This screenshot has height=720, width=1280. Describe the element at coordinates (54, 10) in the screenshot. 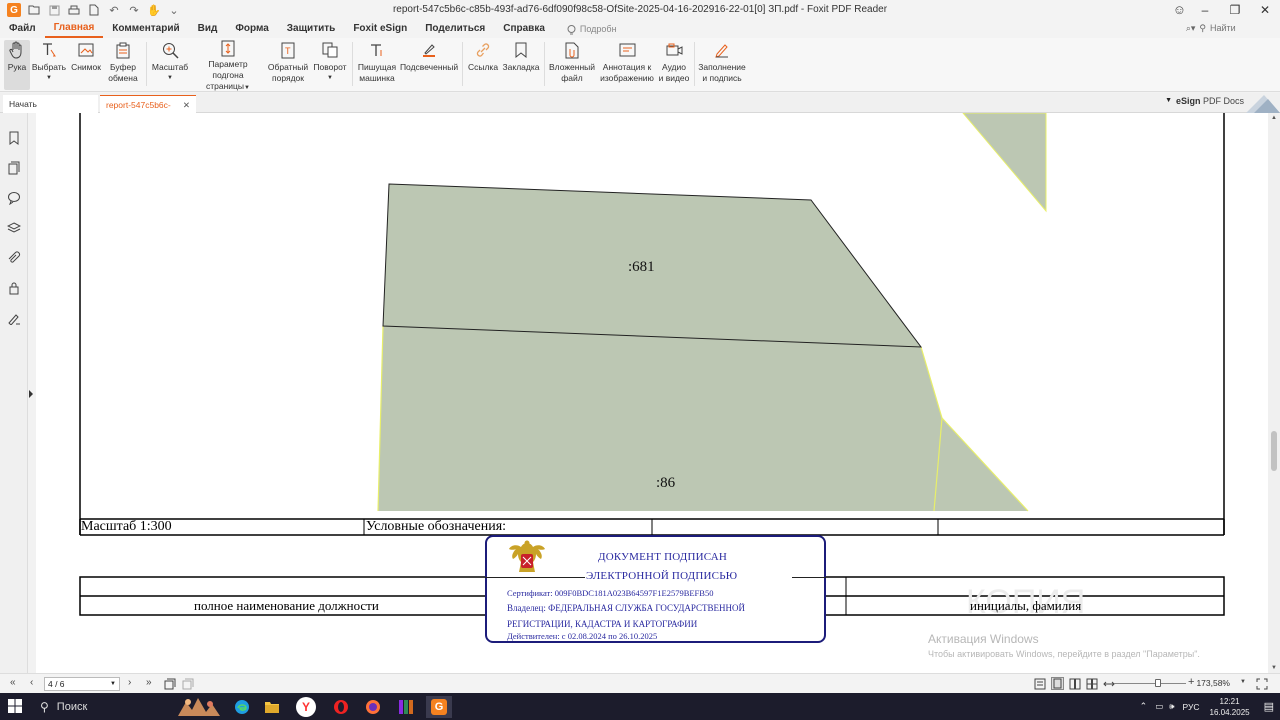

I see `save-icon` at that location.